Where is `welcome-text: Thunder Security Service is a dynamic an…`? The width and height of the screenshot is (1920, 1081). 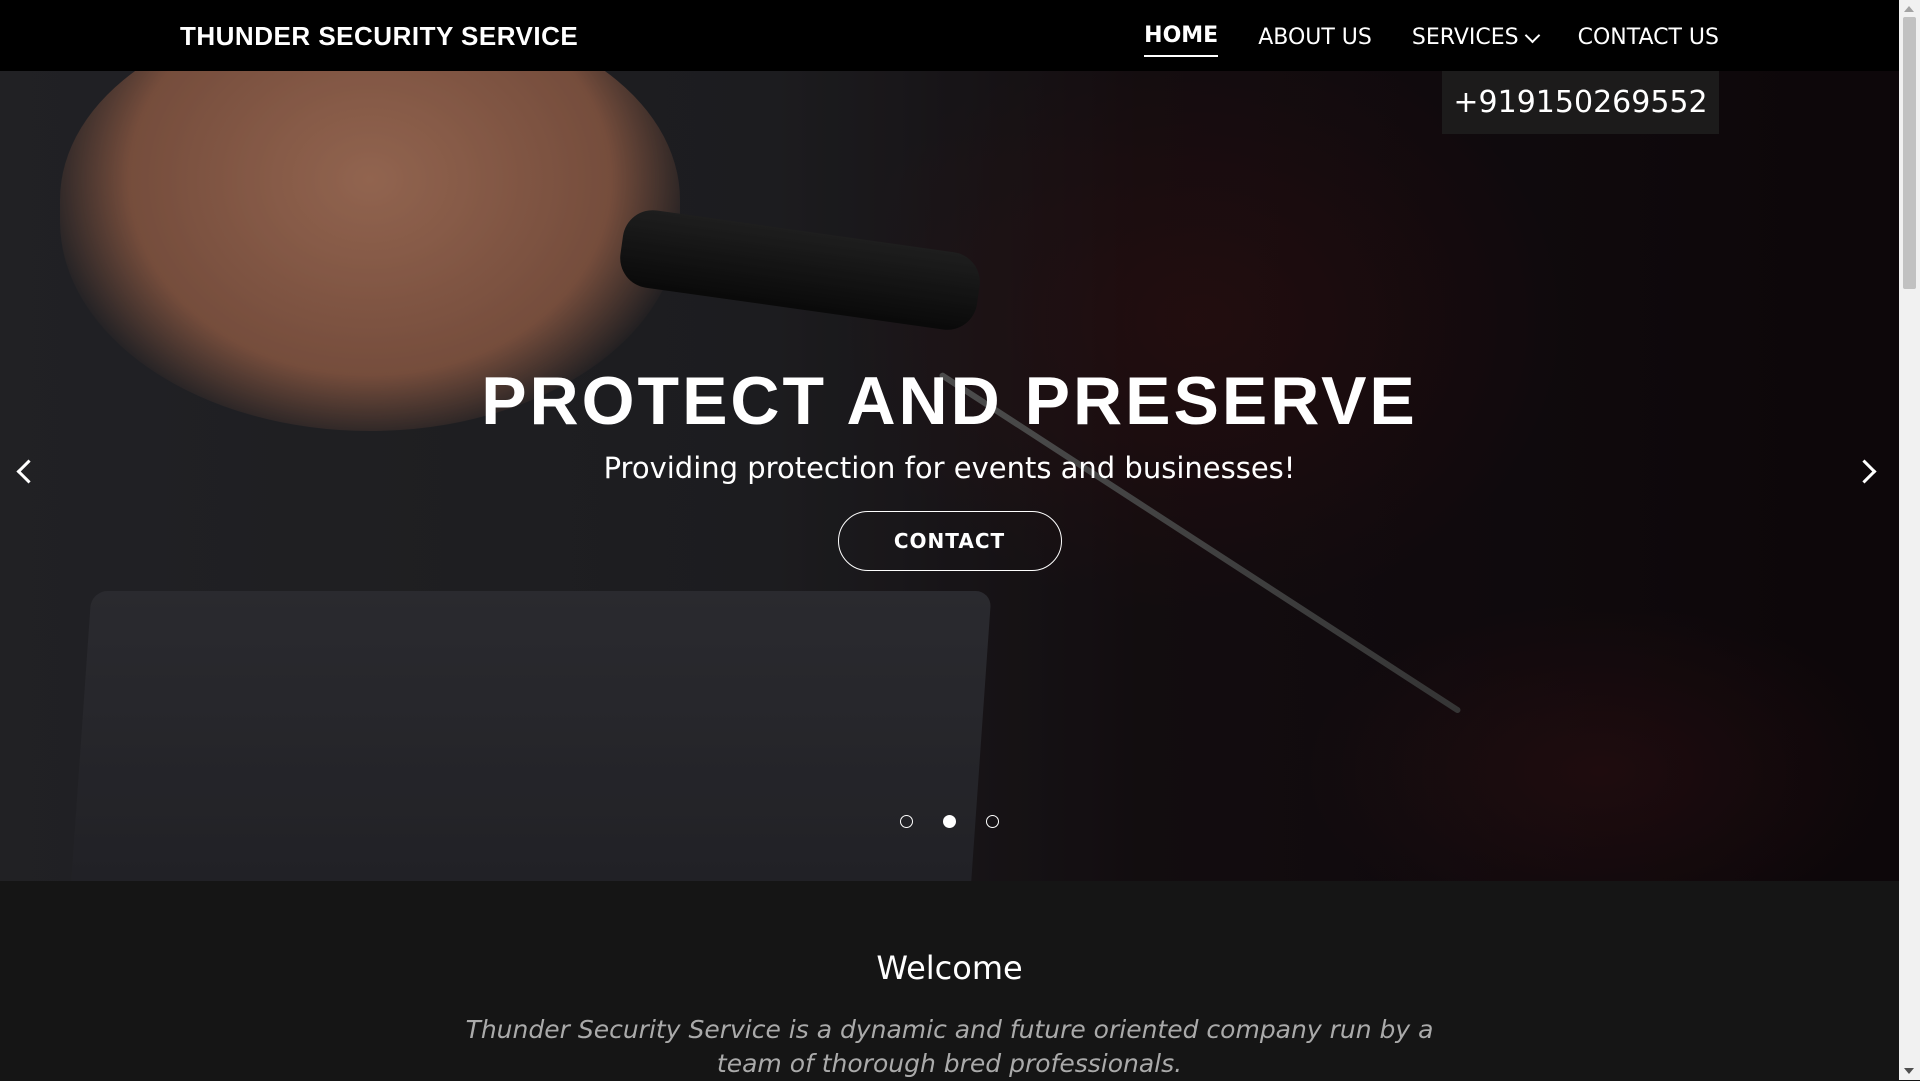 welcome-text: Thunder Security Service is a dynamic an… is located at coordinates (949, 1046).